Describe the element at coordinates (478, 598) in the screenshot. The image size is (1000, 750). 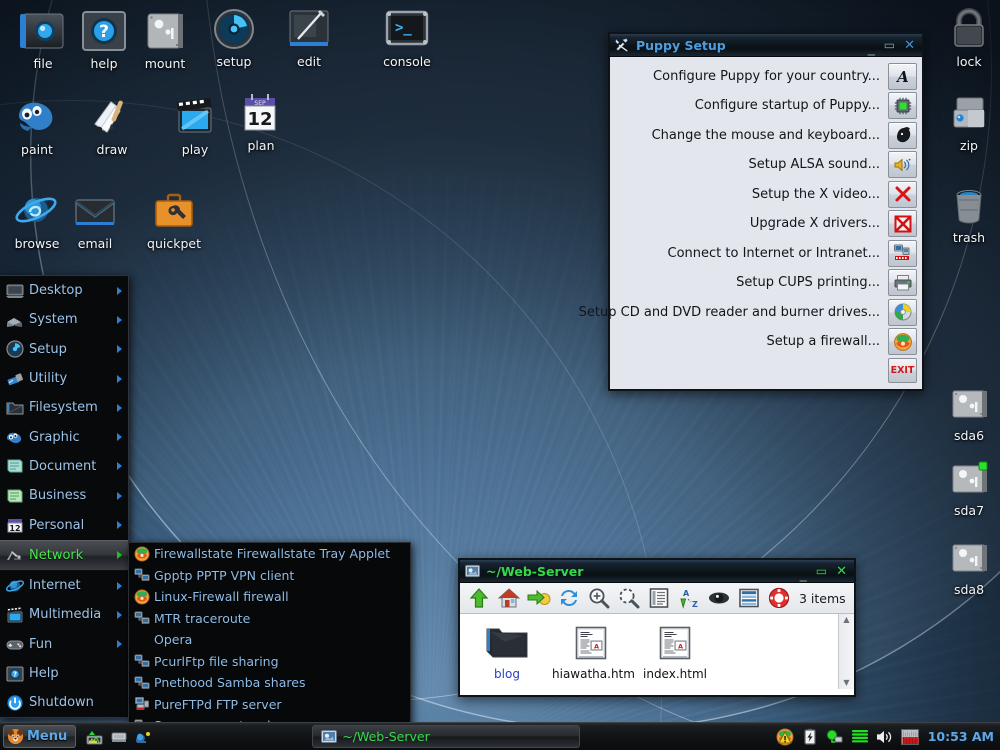
I see `up-arrow-icon` at that location.